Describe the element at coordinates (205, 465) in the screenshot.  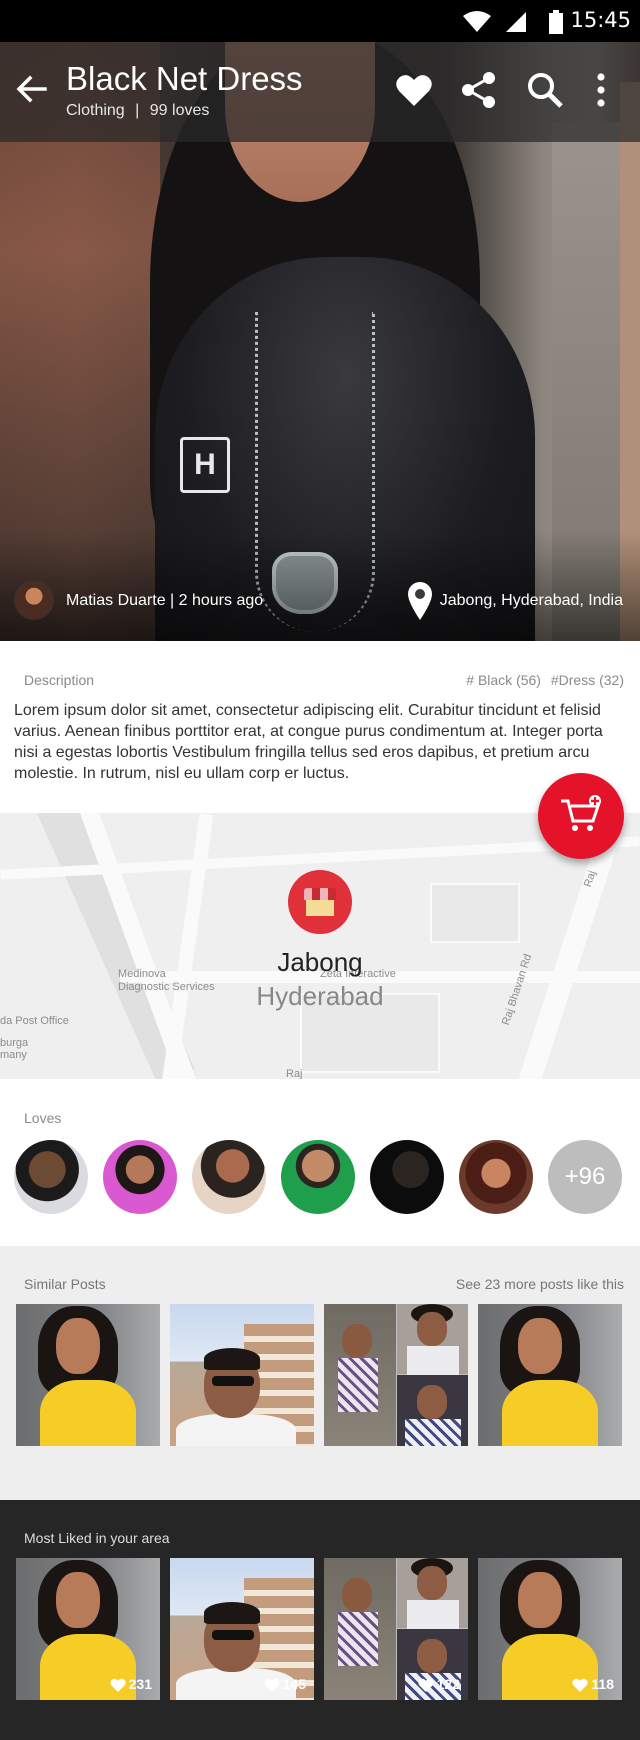
I see `photographer-watermark-logo: H` at that location.